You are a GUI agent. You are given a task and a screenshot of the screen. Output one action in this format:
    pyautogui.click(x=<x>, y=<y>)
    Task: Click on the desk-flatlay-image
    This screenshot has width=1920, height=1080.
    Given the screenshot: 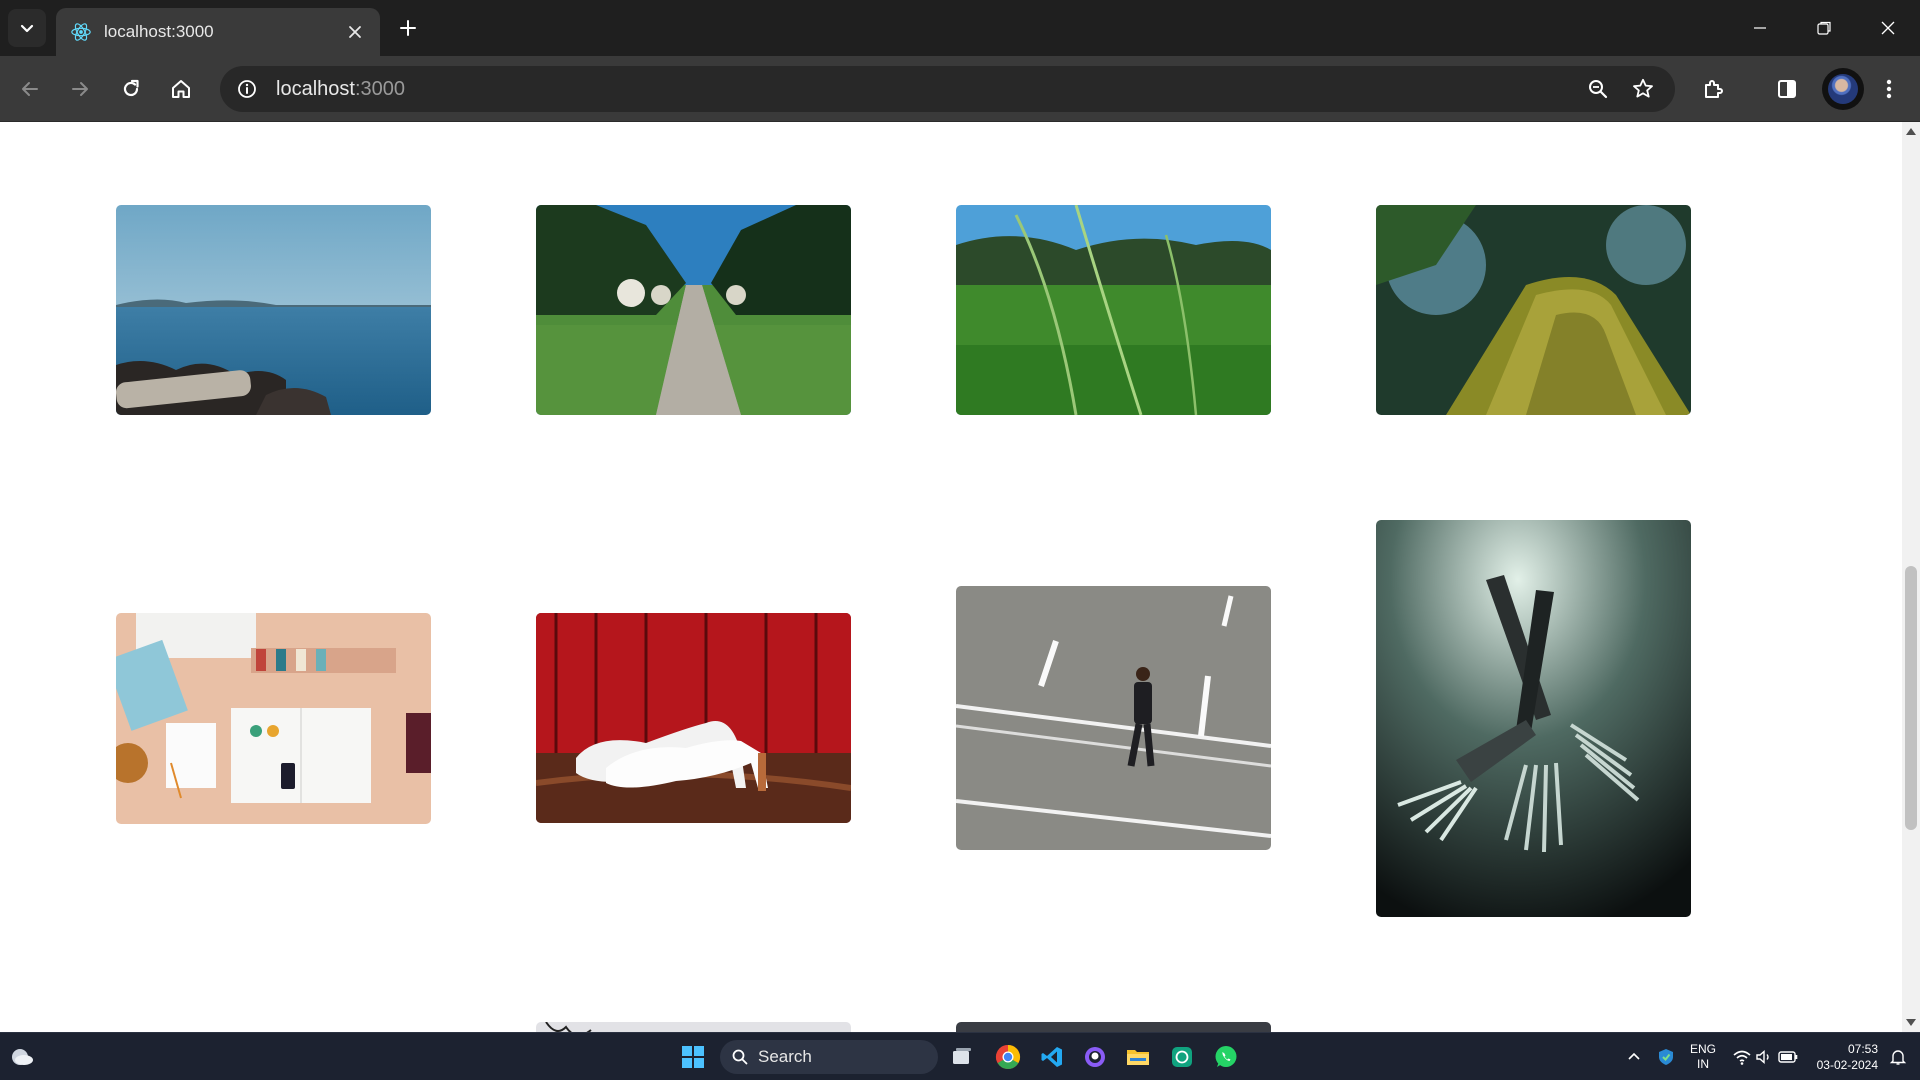 What is the action you would take?
    pyautogui.click(x=273, y=718)
    